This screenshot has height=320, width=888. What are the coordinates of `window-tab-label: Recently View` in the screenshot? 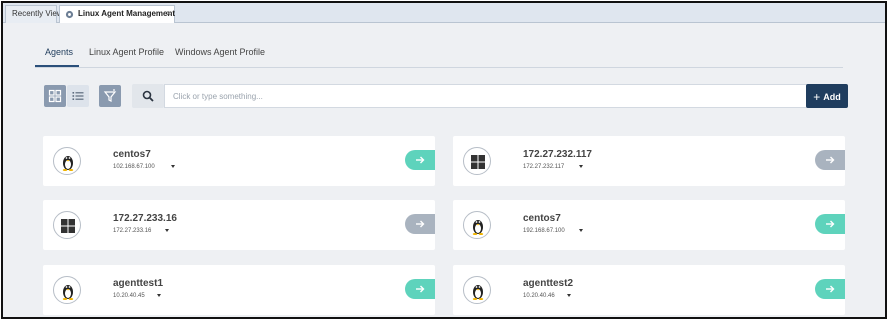 It's located at (37, 13).